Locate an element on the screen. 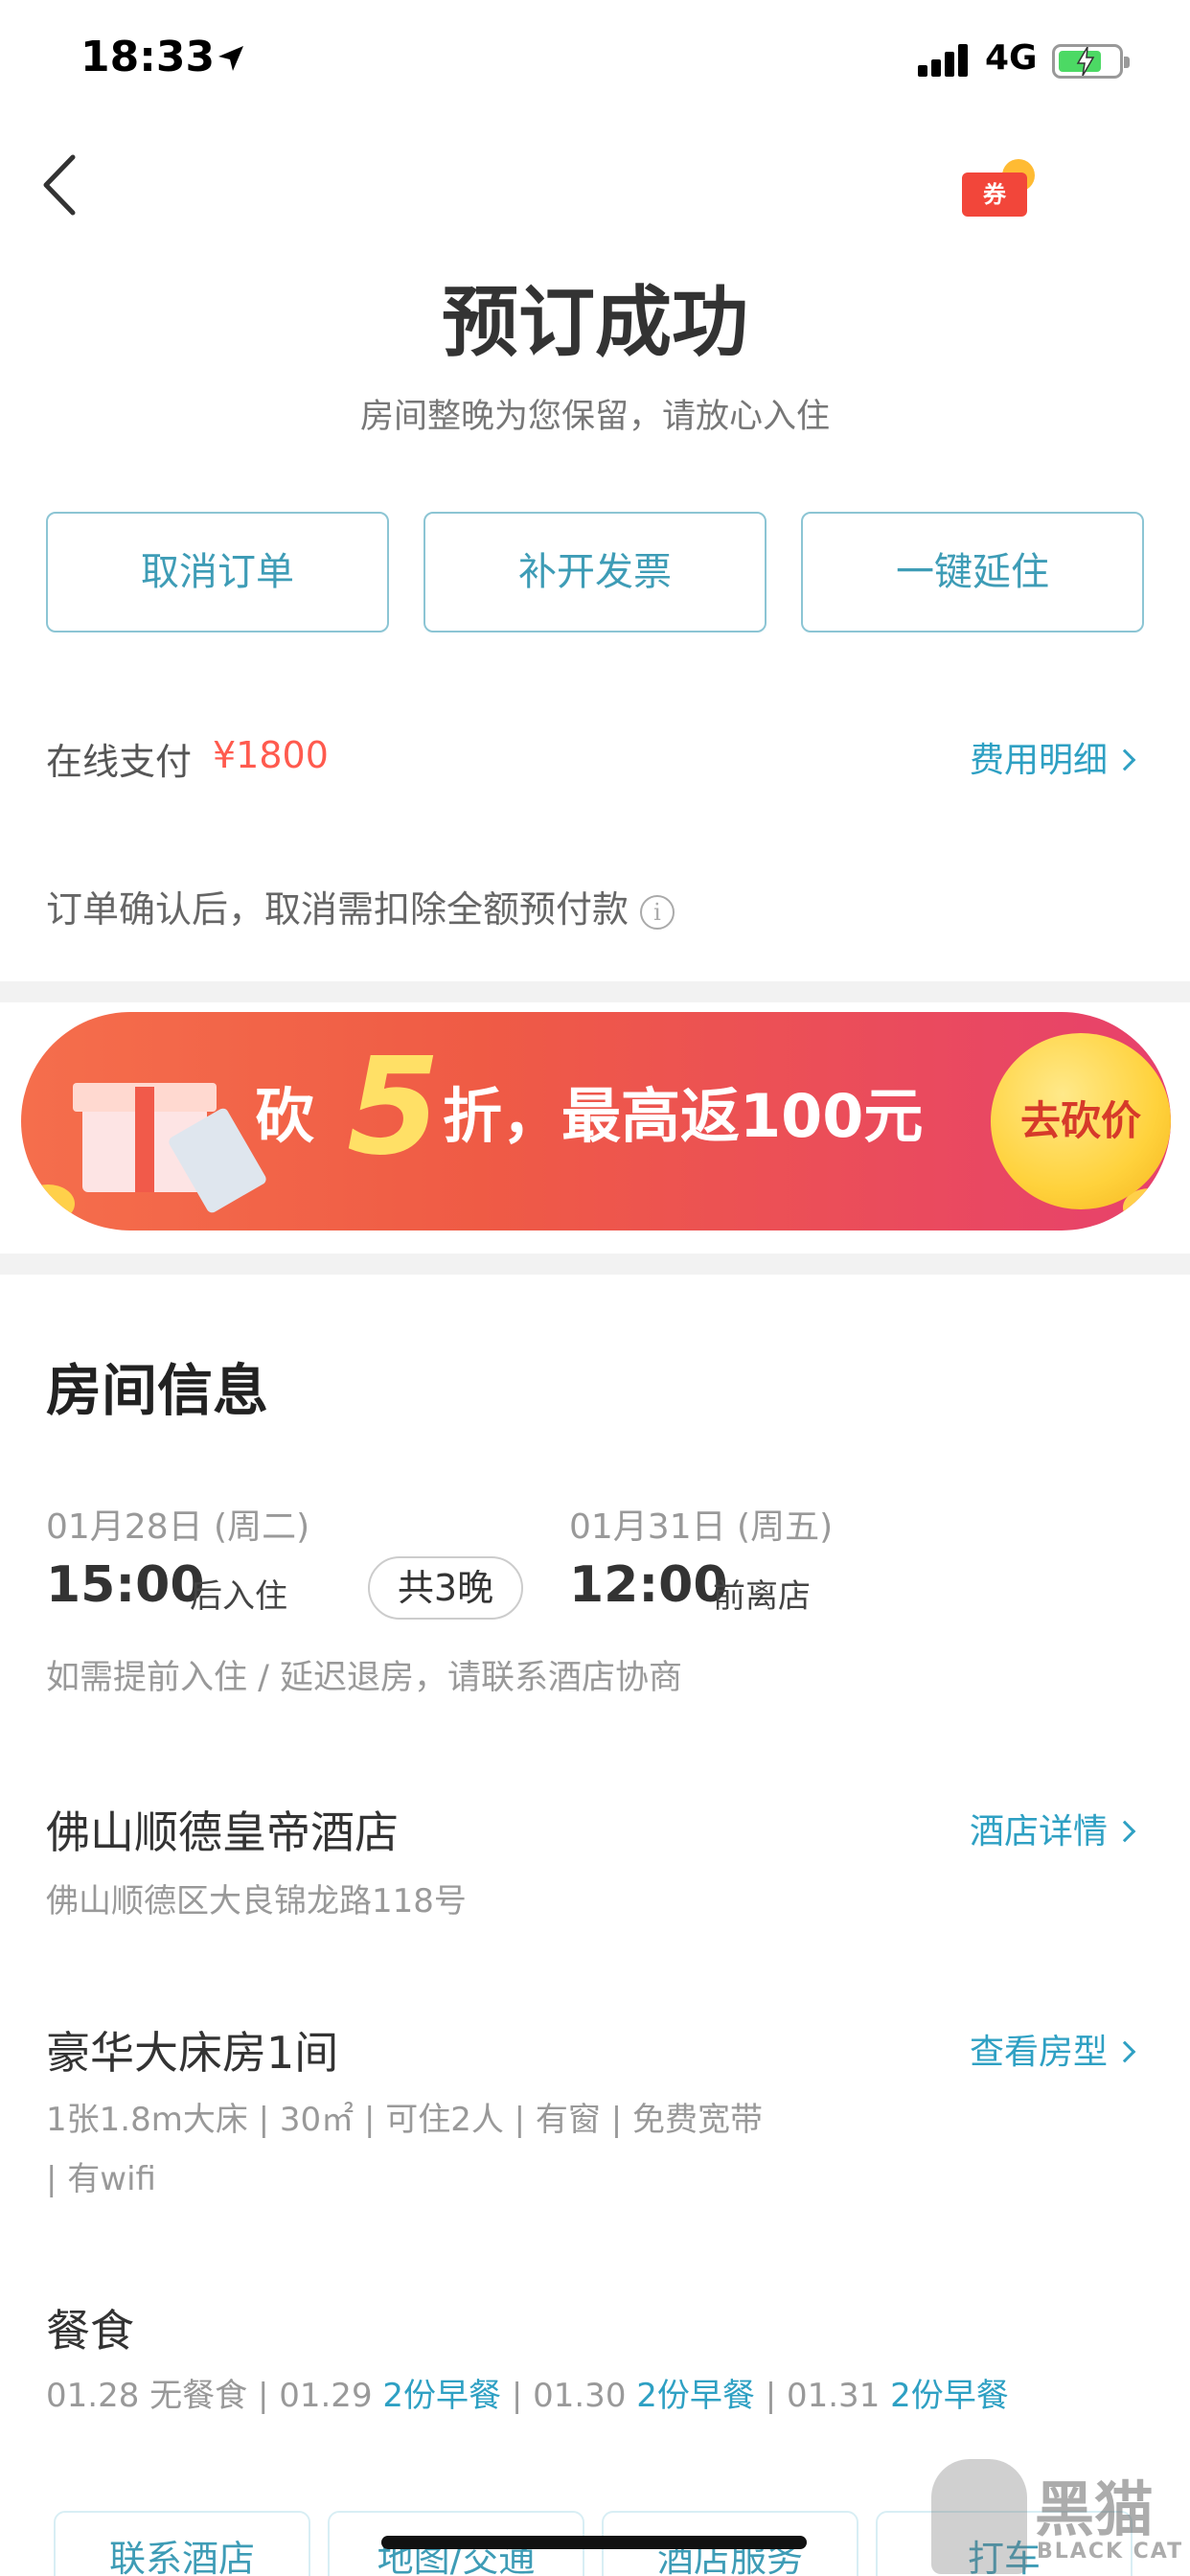 This screenshot has width=1190, height=2576. meal-date: 01.29 is located at coordinates (326, 2396).